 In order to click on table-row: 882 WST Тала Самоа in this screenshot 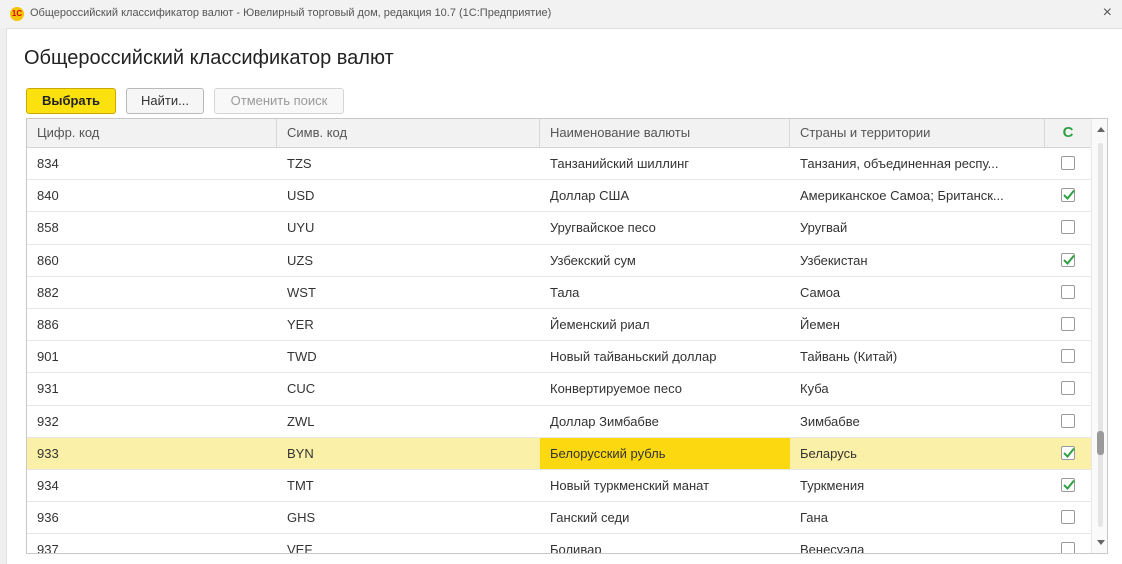, I will do `click(559, 293)`.